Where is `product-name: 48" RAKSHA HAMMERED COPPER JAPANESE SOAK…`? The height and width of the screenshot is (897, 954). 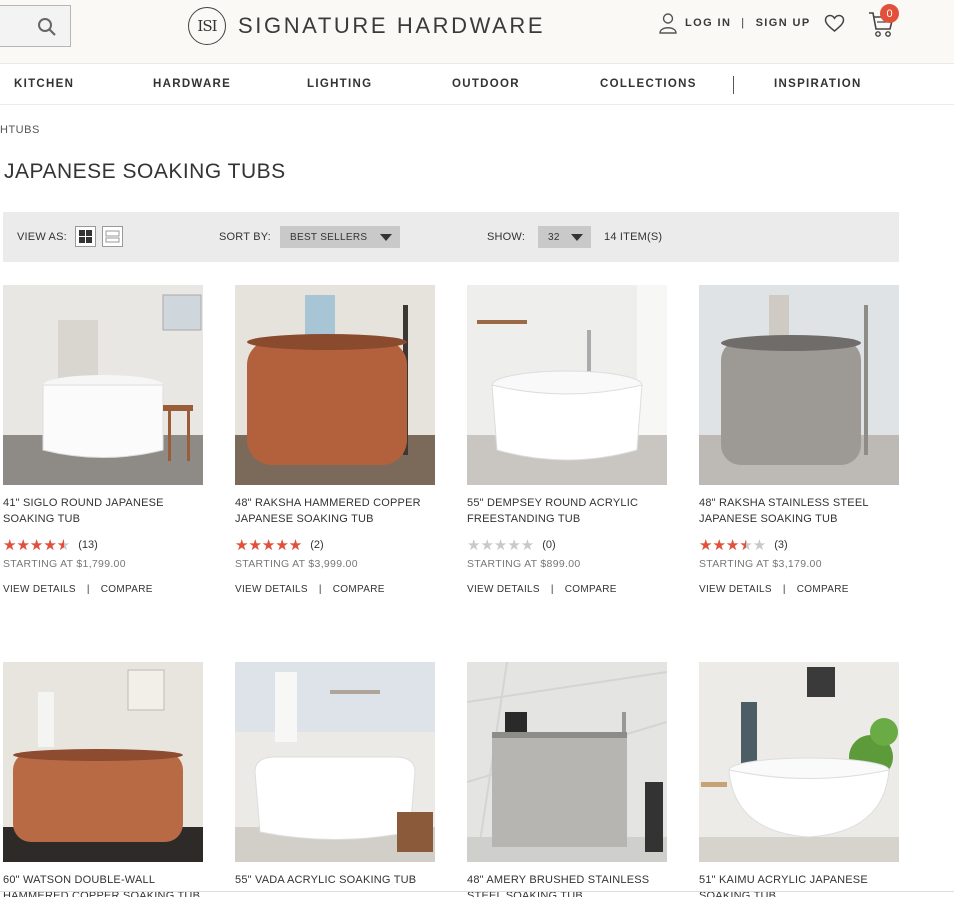 product-name: 48" RAKSHA HAMMERED COPPER JAPANESE SOAK… is located at coordinates (335, 511).